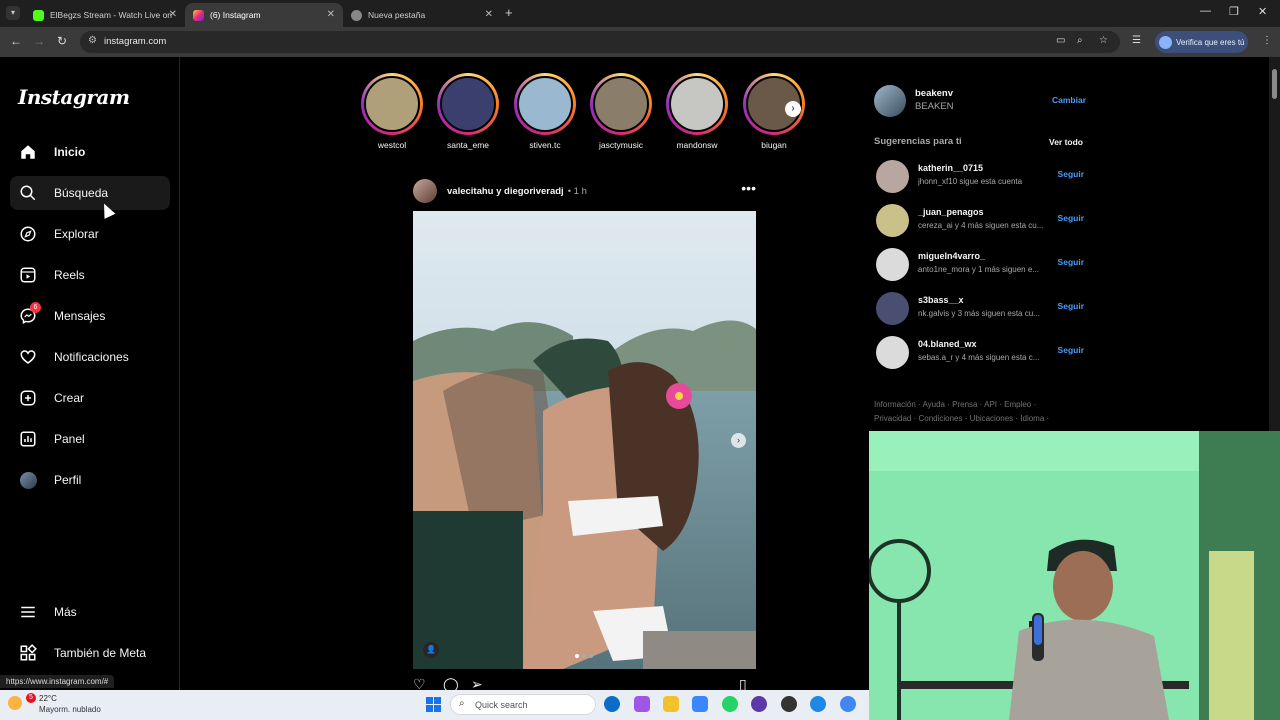 The width and height of the screenshot is (1280, 720). I want to click on nav-notifications: Notificaciones, so click(90, 357).